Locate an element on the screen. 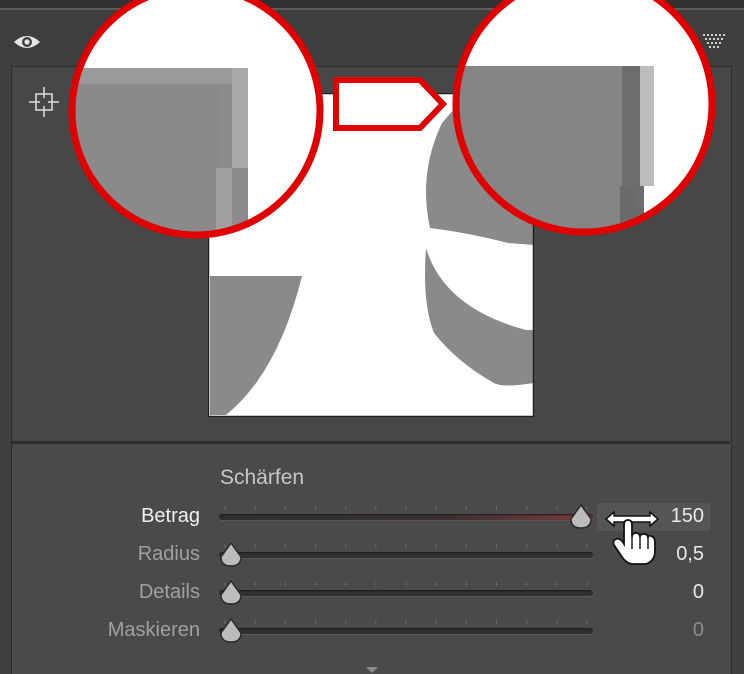 The height and width of the screenshot is (674, 744). section-title: Schärfen is located at coordinates (262, 477).